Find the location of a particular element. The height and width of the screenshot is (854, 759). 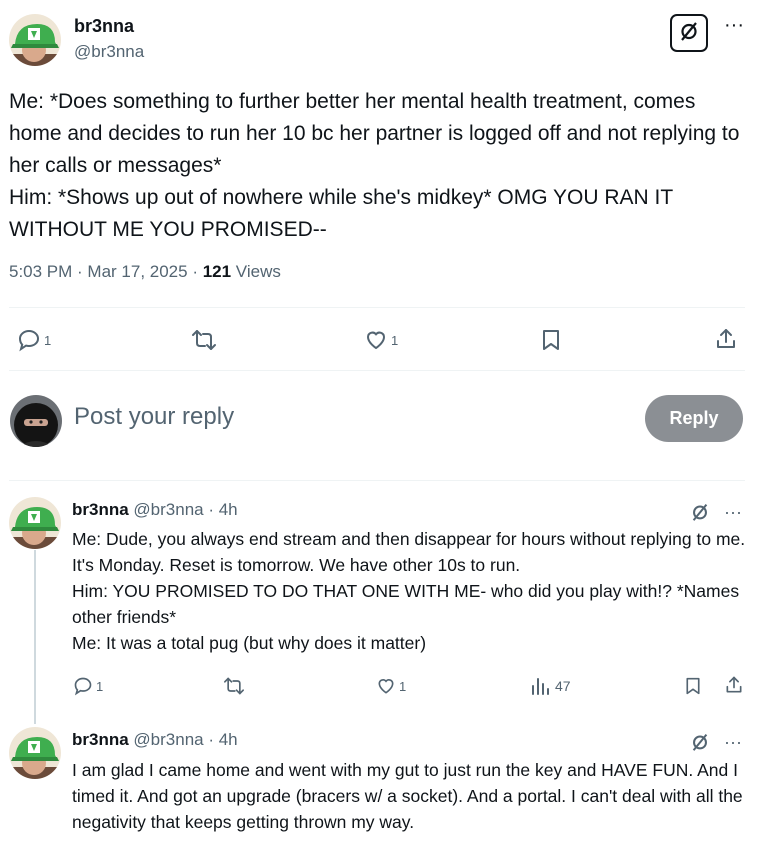

views-label: Views is located at coordinates (256, 271).